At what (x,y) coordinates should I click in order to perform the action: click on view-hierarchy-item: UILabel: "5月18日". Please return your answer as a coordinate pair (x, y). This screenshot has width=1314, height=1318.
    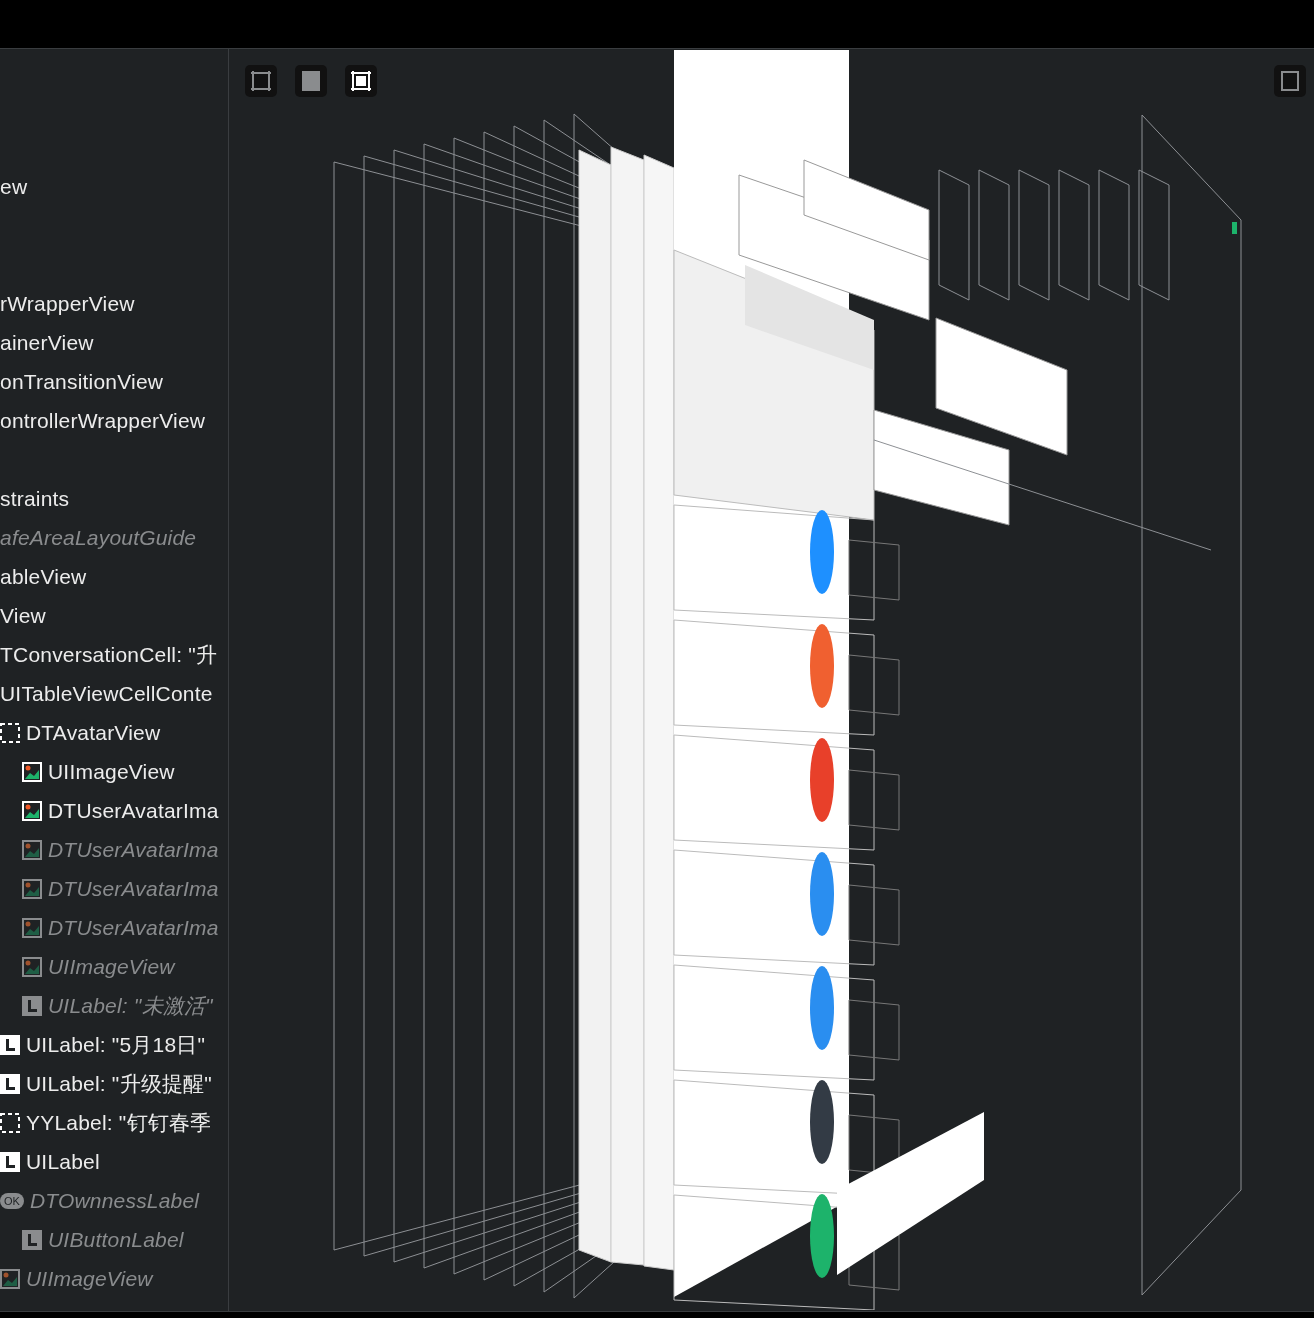
    Looking at the image, I should click on (116, 1044).